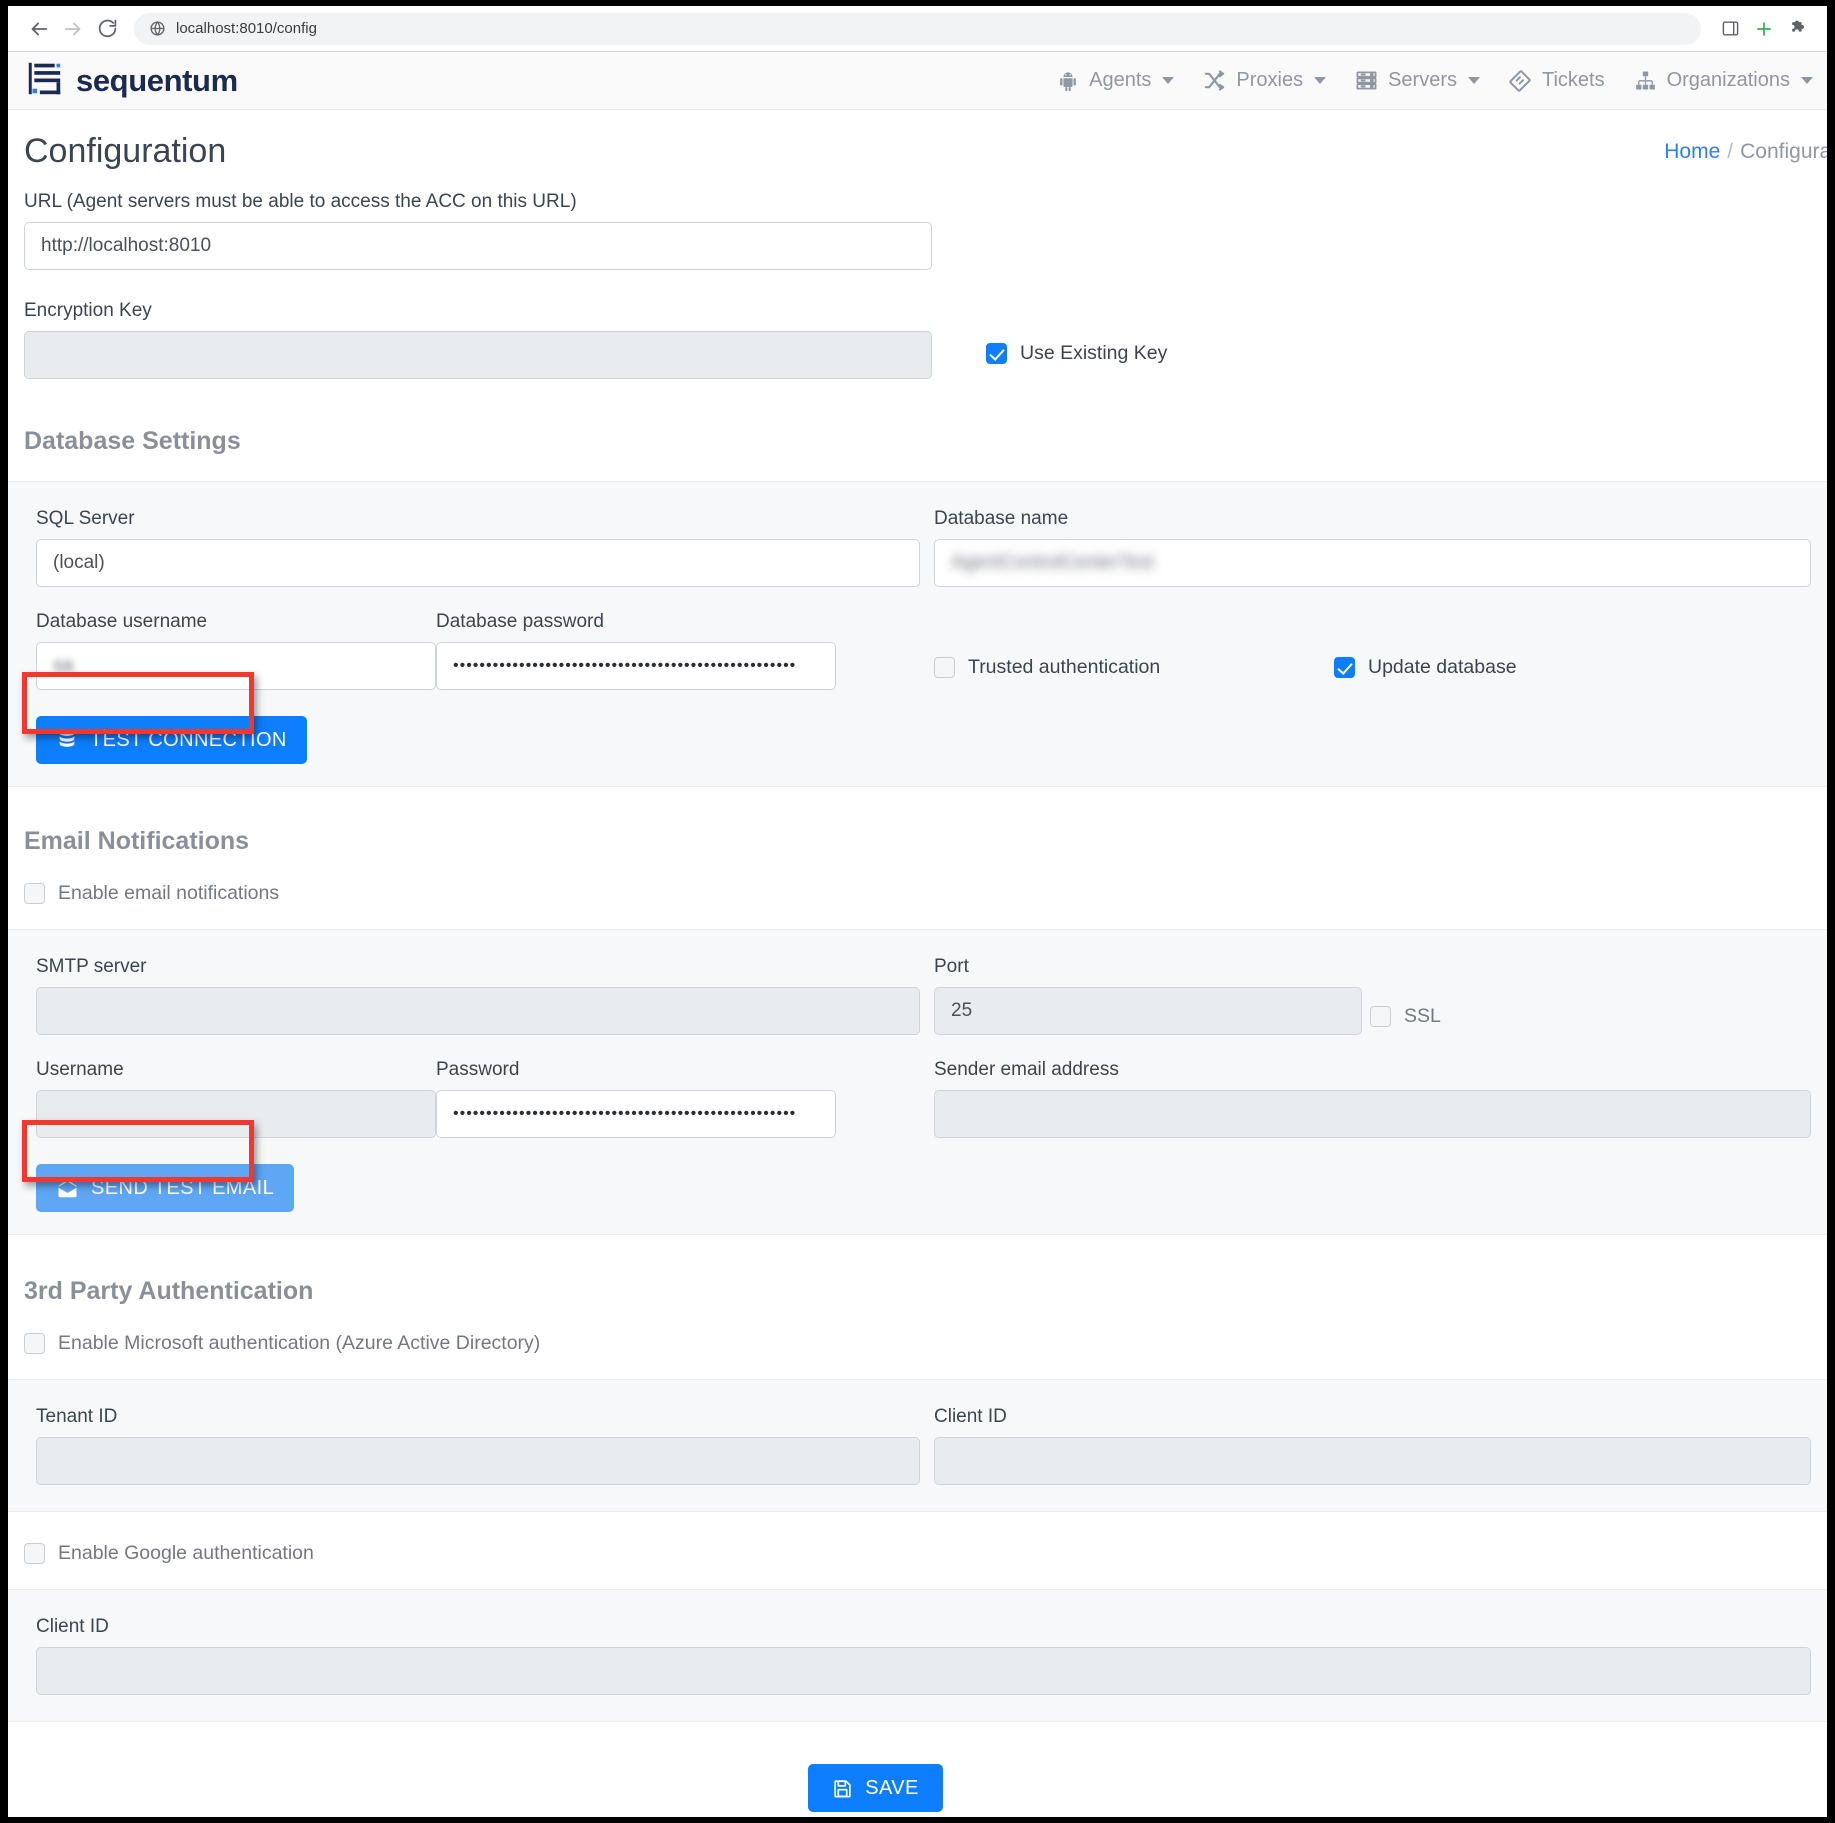 The width and height of the screenshot is (1835, 1823). I want to click on database-name-input: AgentControlCenterTest, so click(1372, 563).